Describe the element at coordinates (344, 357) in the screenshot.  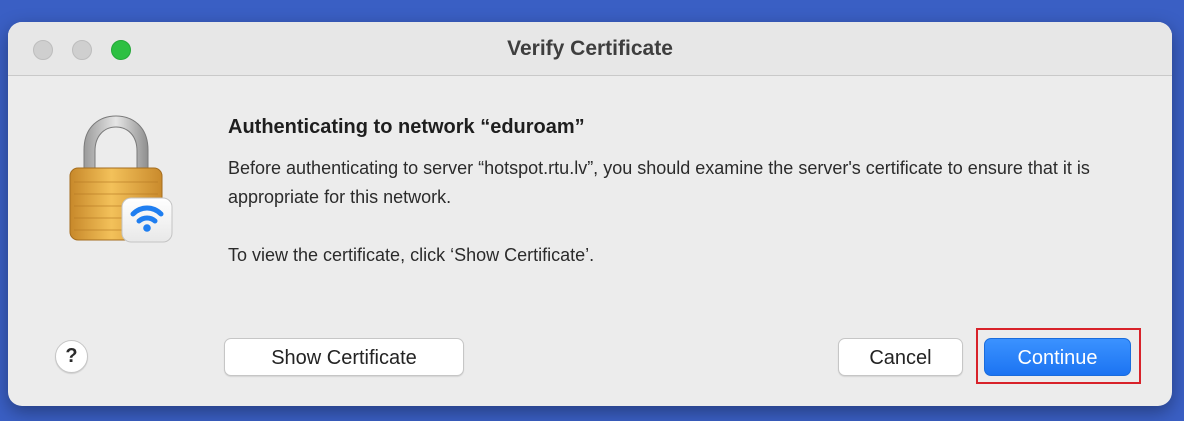
I see `show-certificate-button: Show Certificate` at that location.